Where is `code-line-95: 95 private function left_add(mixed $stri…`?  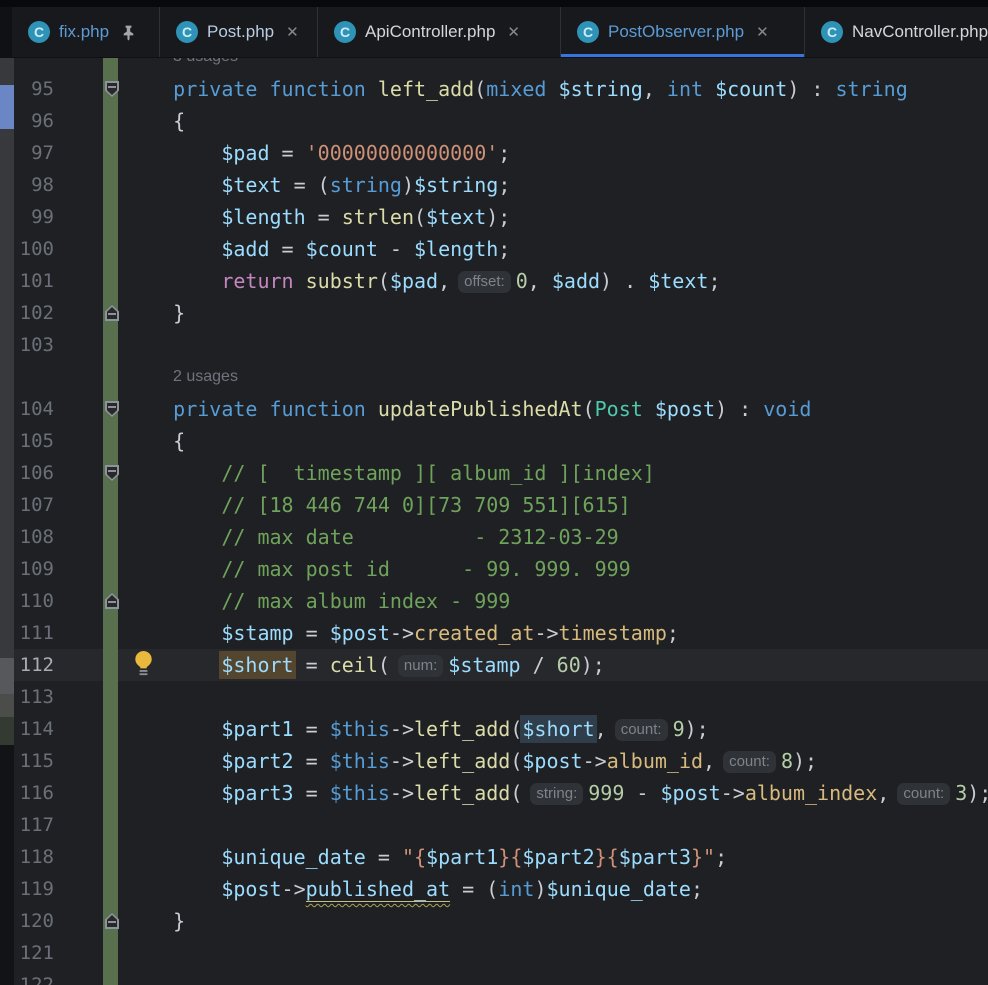 code-line-95: 95 private function left_add(mixed $stri… is located at coordinates (501, 89).